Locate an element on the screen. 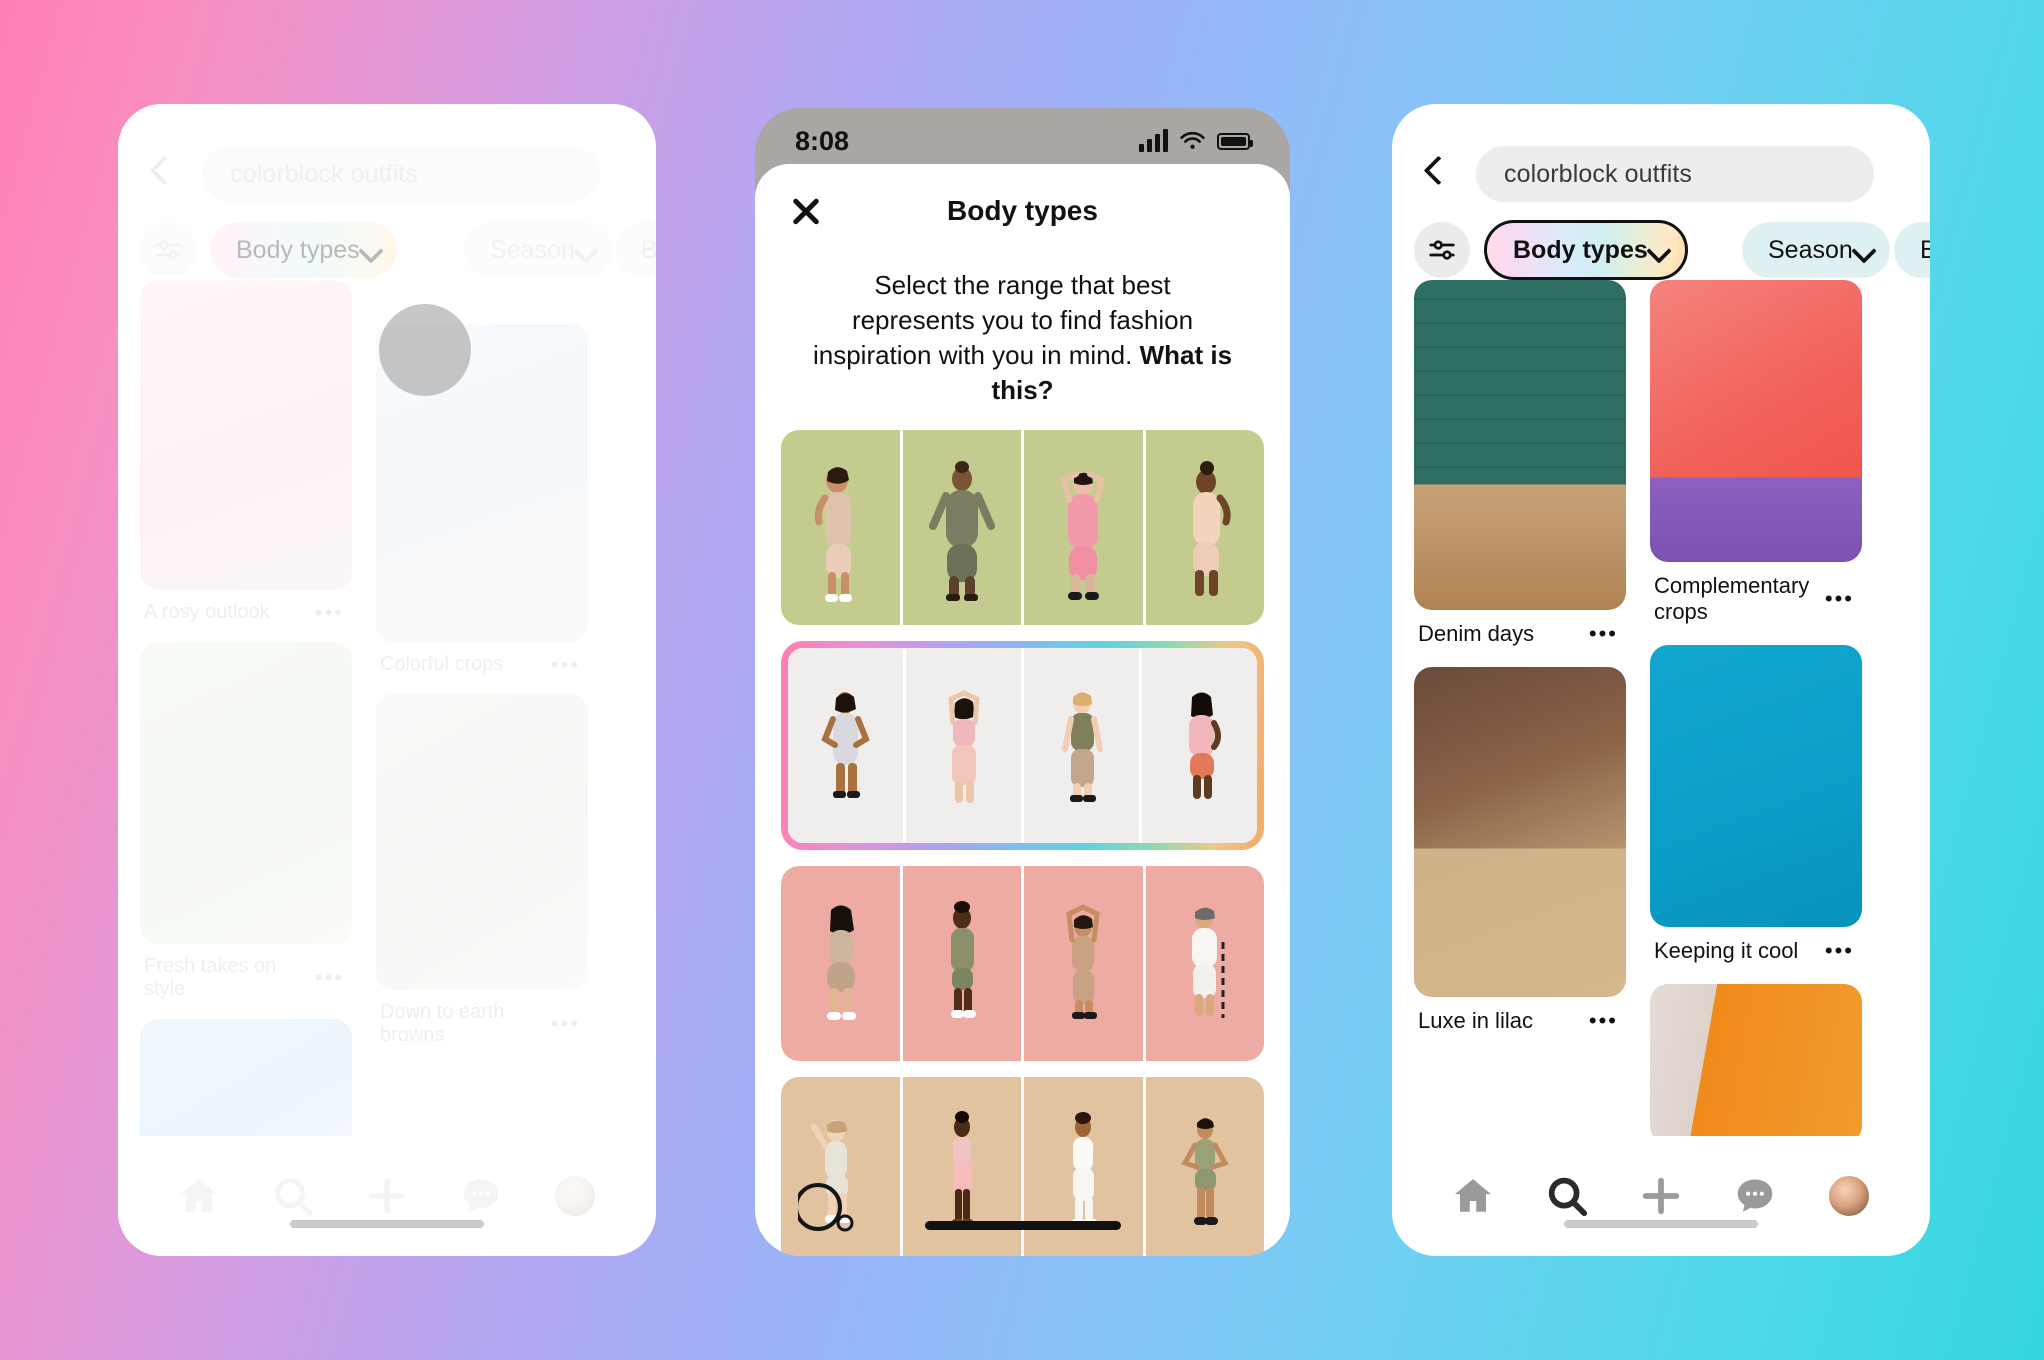 The height and width of the screenshot is (1360, 2044). pin-card: Complementary crops ••• is located at coordinates (1756, 452).